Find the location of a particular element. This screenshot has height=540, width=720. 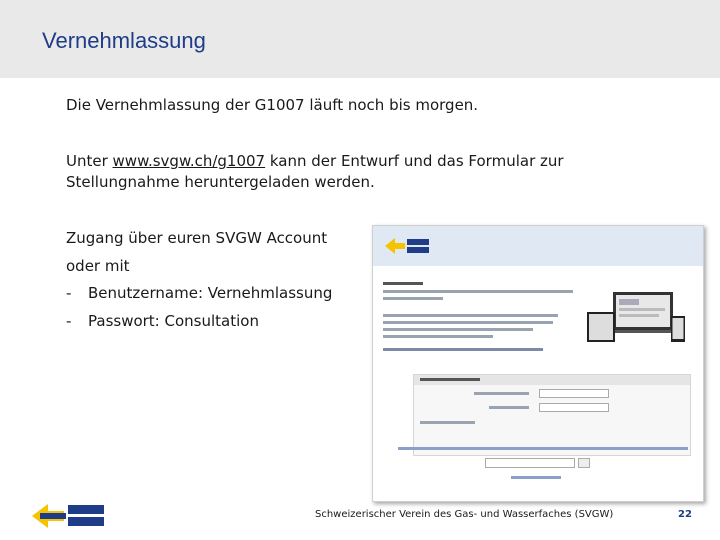

download-link: www.svgw.ch/g1007 is located at coordinates (189, 161).